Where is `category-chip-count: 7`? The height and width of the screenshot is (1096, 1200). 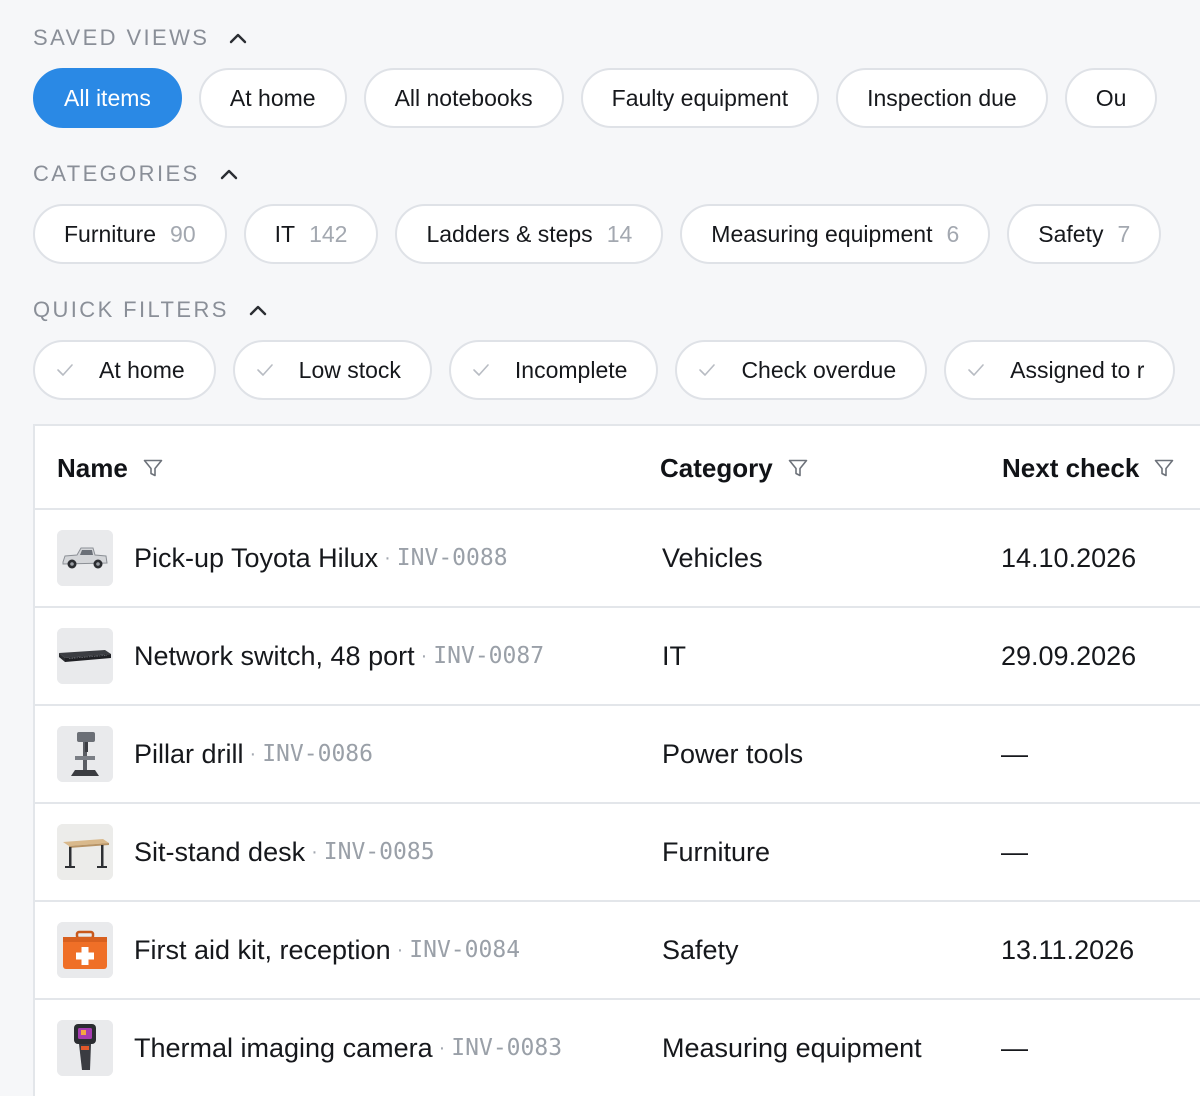 category-chip-count: 7 is located at coordinates (1124, 233).